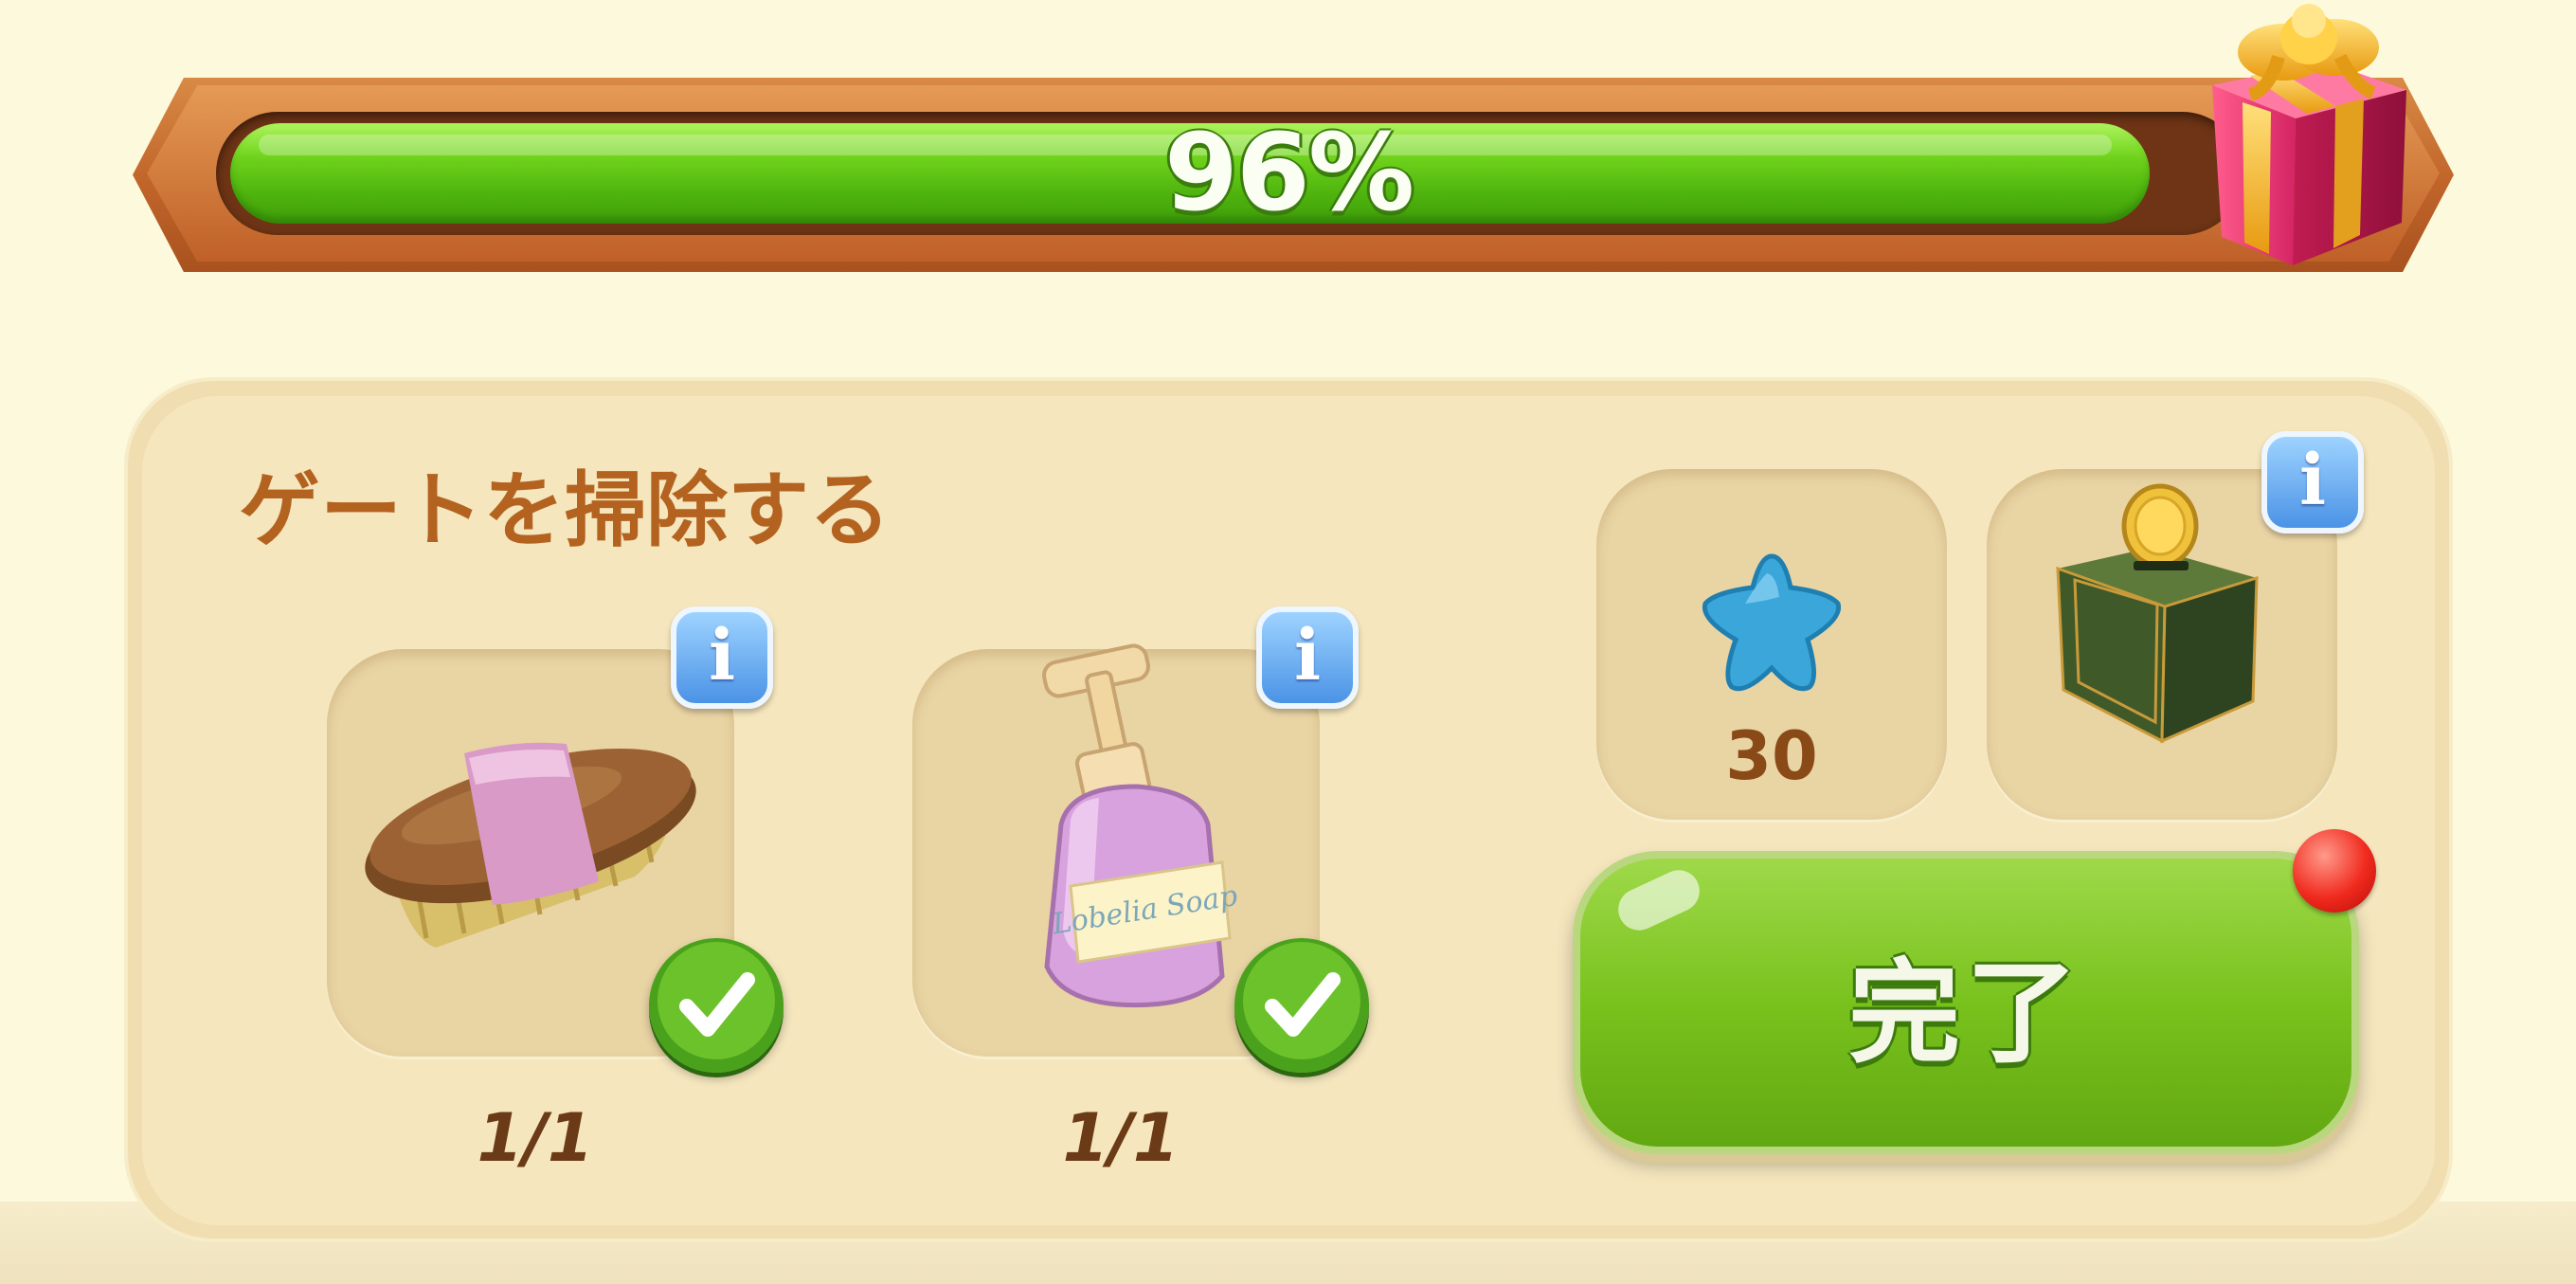  I want to click on scrub-brush-icon, so click(530, 845).